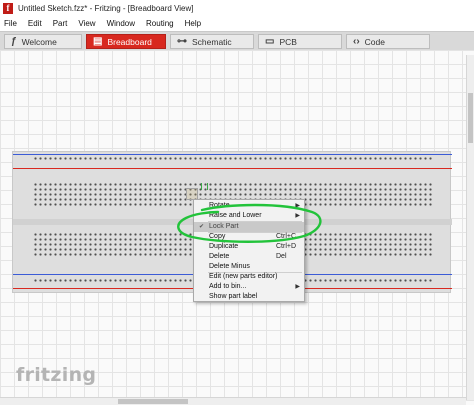 This screenshot has height=405, width=474. Describe the element at coordinates (233, 296) in the screenshot. I see `menu-item-label: Show part label` at that location.